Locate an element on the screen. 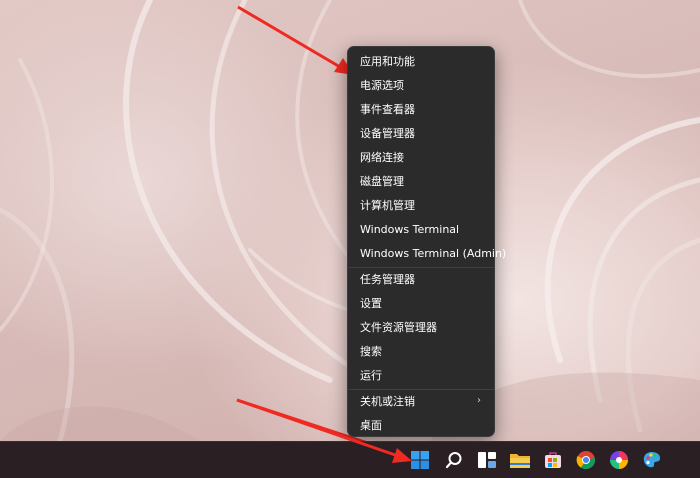  menu-item-label: 设置 is located at coordinates (371, 303).